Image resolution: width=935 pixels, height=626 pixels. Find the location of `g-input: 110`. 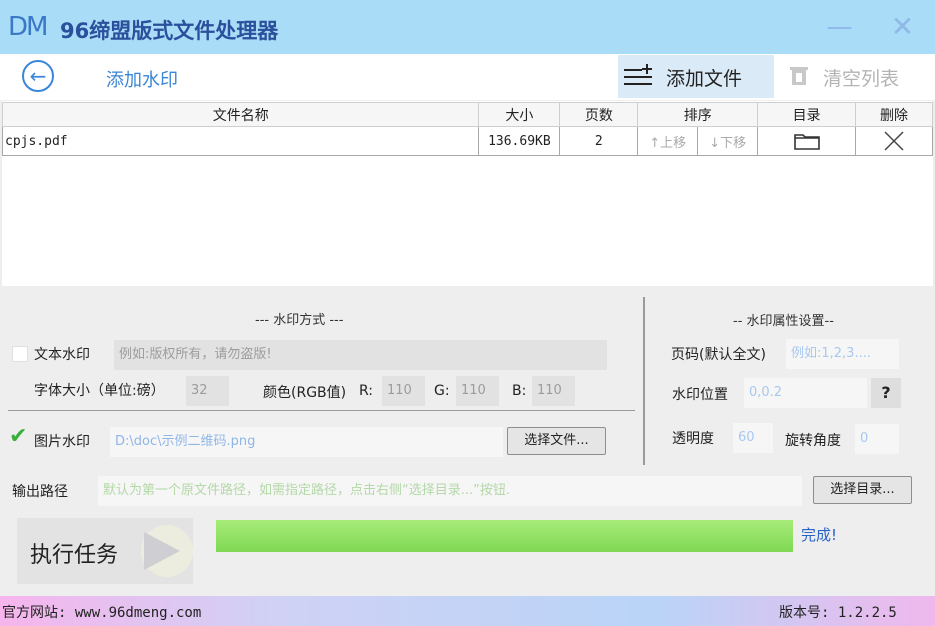

g-input: 110 is located at coordinates (477, 391).